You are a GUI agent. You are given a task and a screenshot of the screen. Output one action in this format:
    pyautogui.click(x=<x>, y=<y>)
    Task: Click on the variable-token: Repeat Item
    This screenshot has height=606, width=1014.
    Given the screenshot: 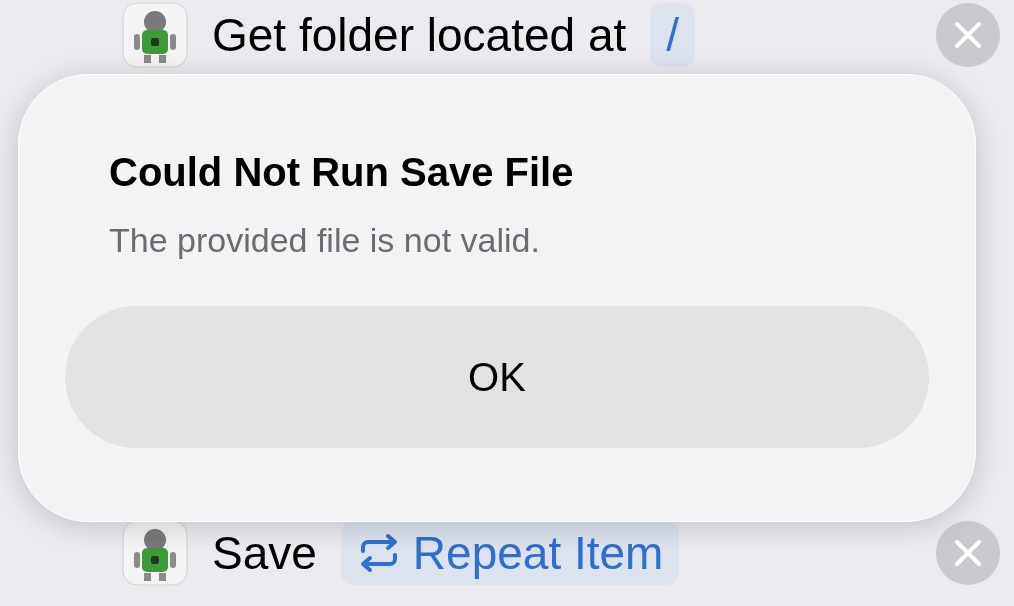 What is the action you would take?
    pyautogui.click(x=510, y=553)
    